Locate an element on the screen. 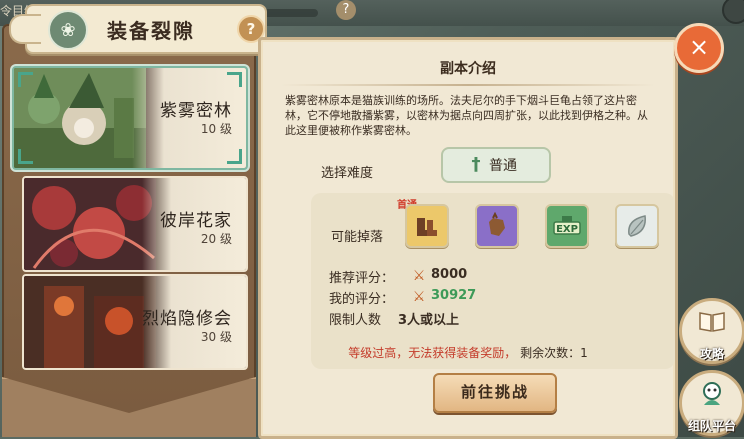  team-icon is located at coordinates (712, 396).